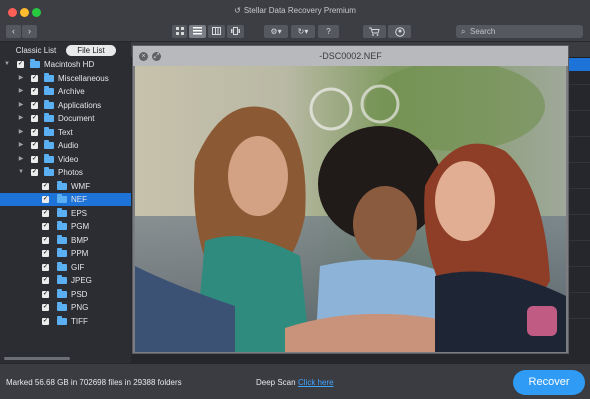 This screenshot has height=399, width=590. I want to click on close-preview-icon: ×, so click(143, 56).